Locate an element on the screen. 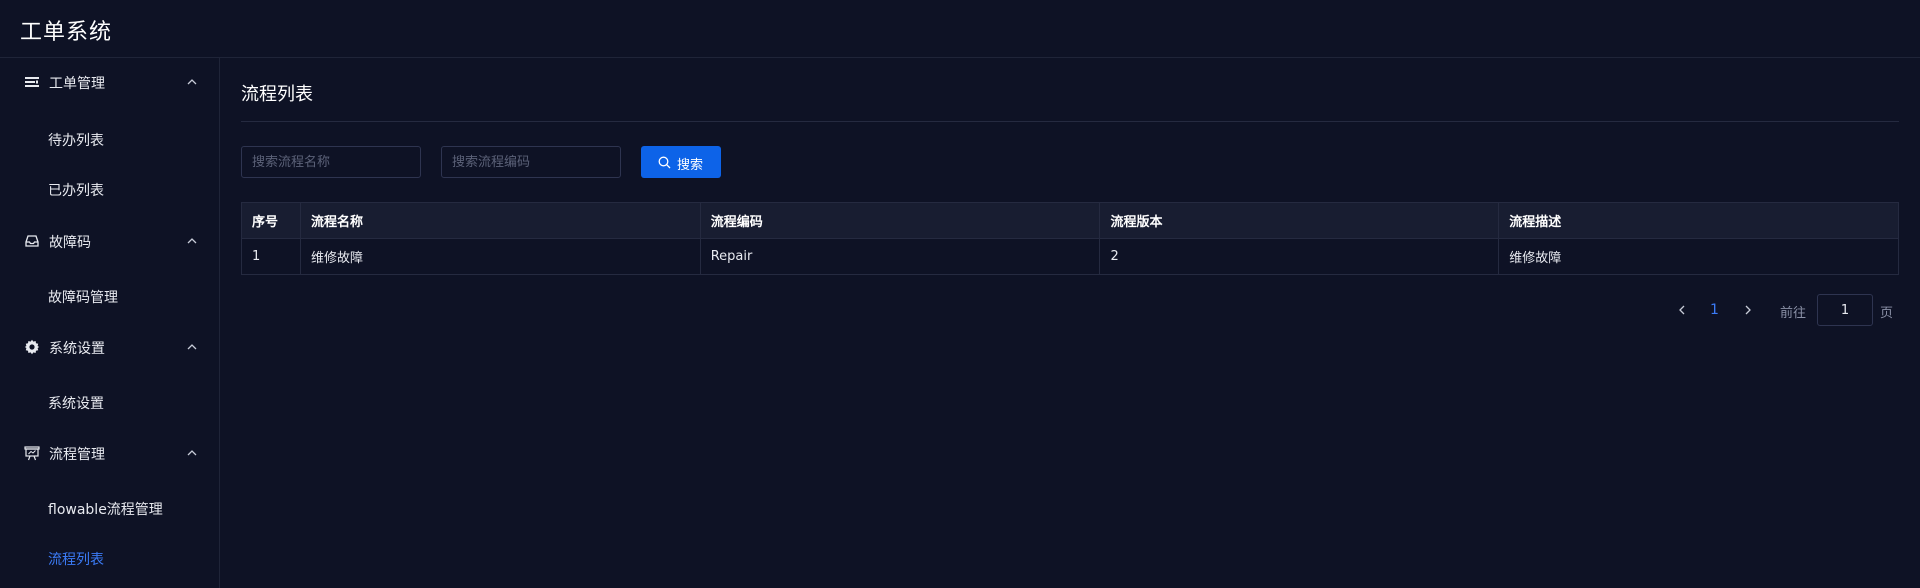  sidebar-group-fault-code: 故障码 is located at coordinates (109, 241).